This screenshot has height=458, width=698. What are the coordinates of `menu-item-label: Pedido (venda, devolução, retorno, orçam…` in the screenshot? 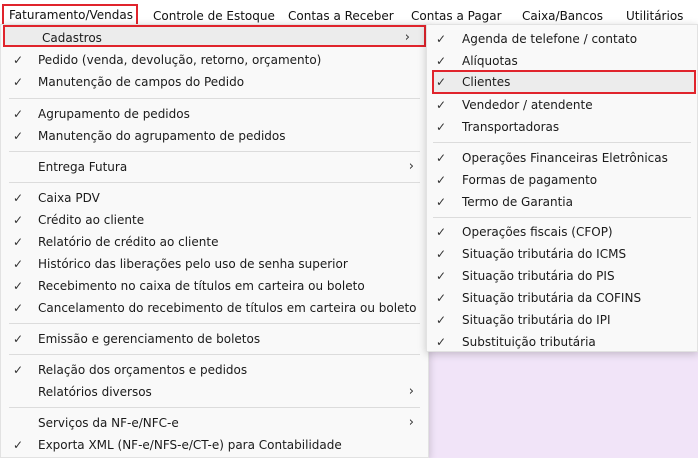 It's located at (180, 60).